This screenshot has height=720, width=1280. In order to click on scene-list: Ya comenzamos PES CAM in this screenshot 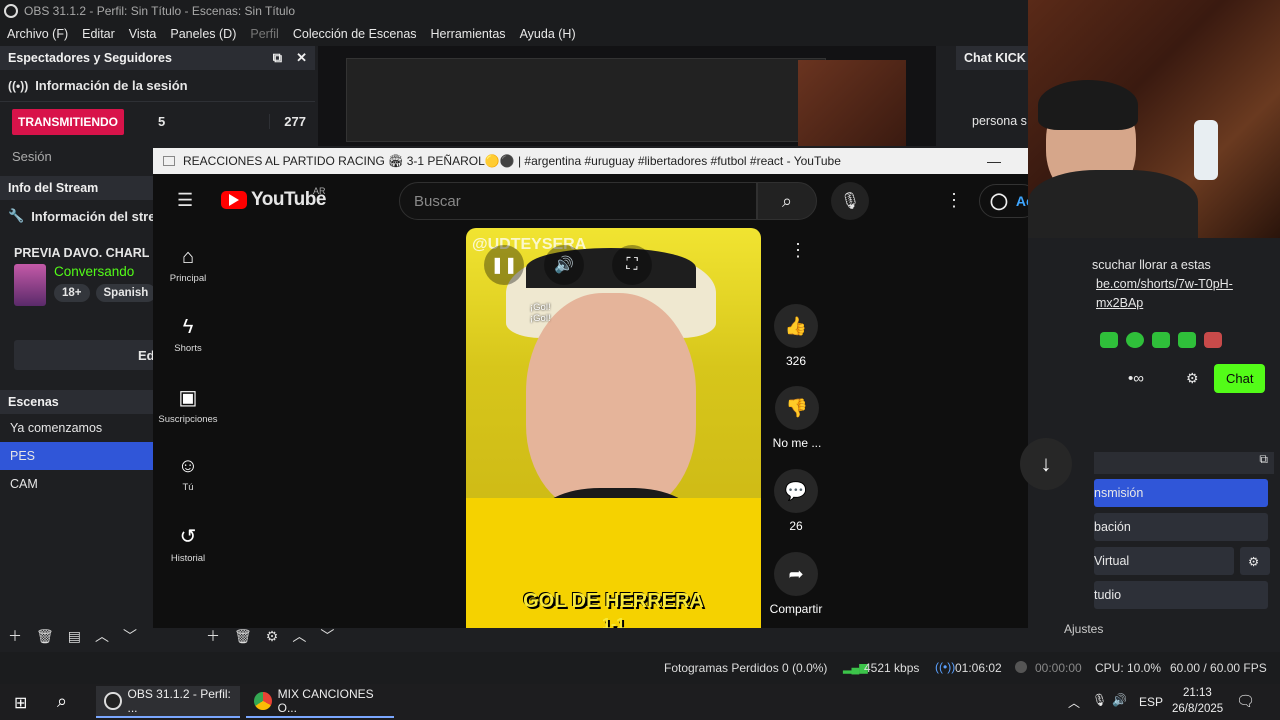, I will do `click(76, 489)`.